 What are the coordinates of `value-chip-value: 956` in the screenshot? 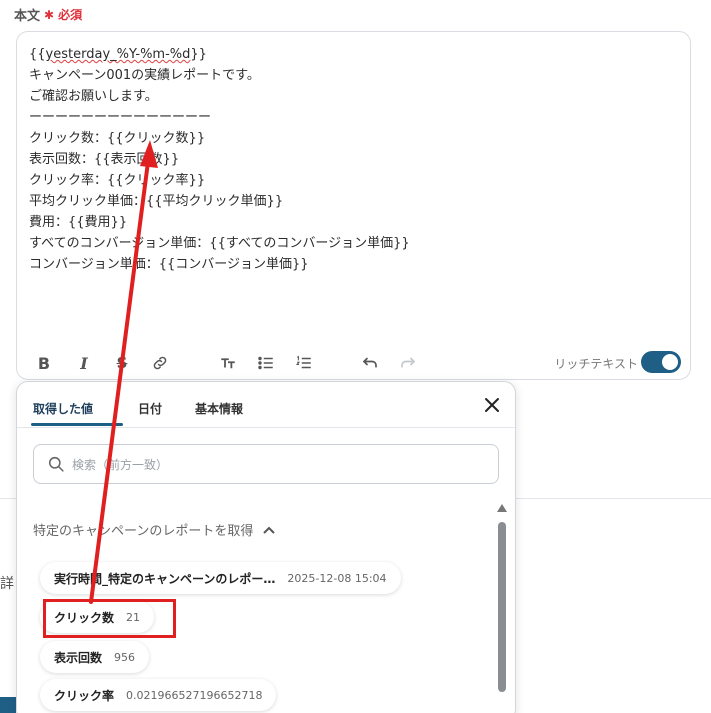 It's located at (125, 657).